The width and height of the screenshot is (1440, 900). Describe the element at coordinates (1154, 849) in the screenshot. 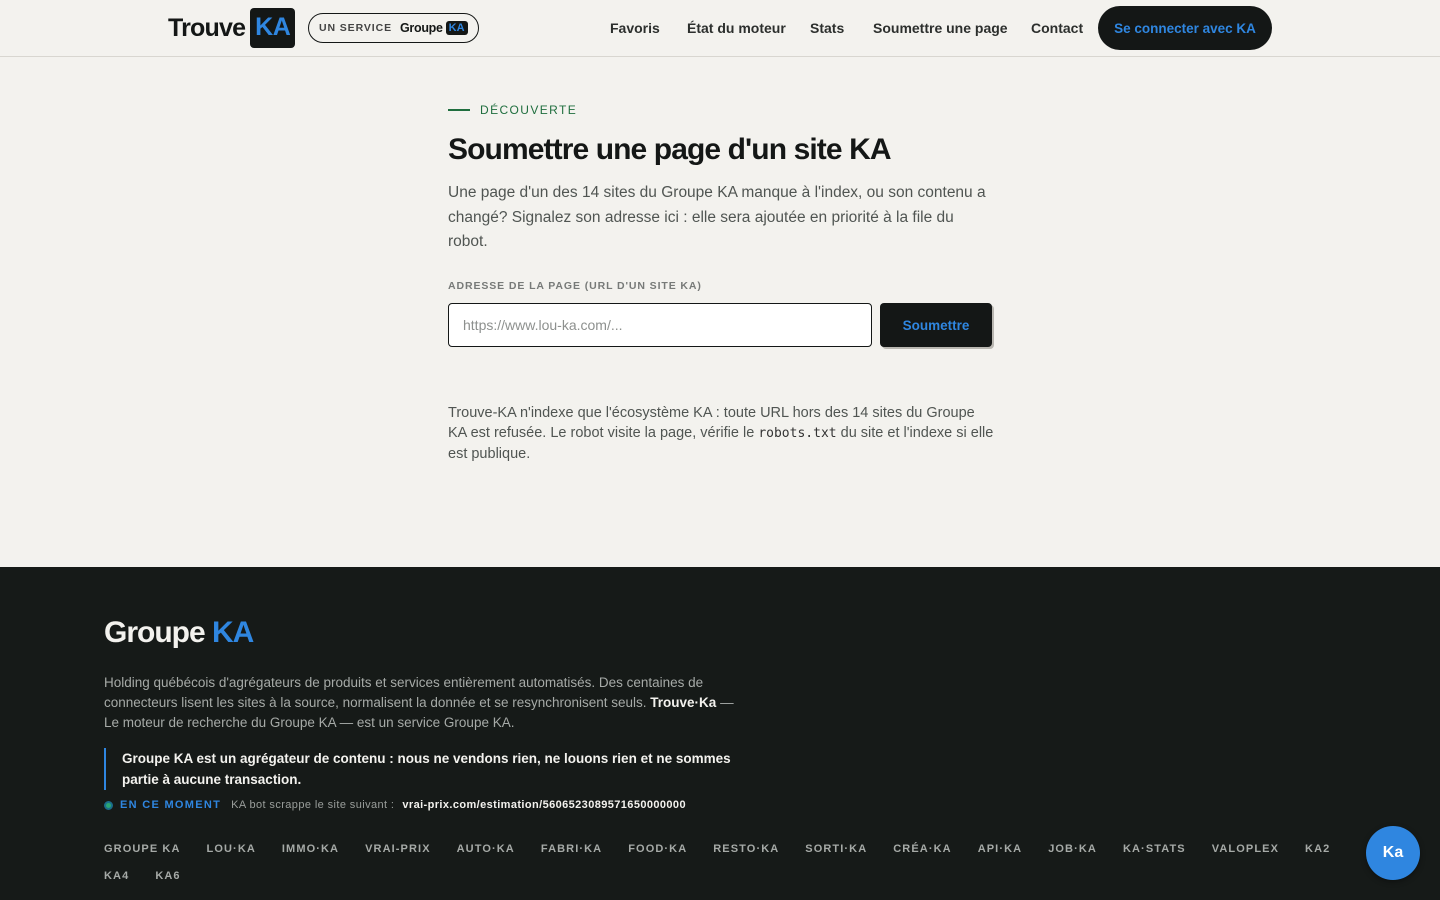

I see `footer-site-ka-stats: KA·STATS` at that location.